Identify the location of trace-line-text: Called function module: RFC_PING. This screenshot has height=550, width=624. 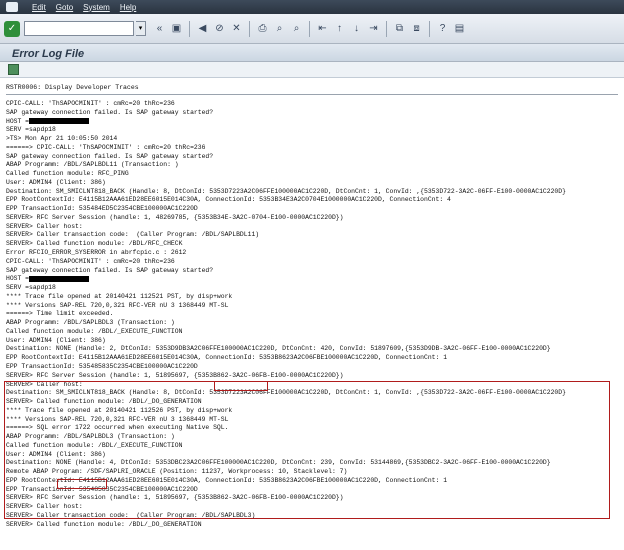
(67, 174).